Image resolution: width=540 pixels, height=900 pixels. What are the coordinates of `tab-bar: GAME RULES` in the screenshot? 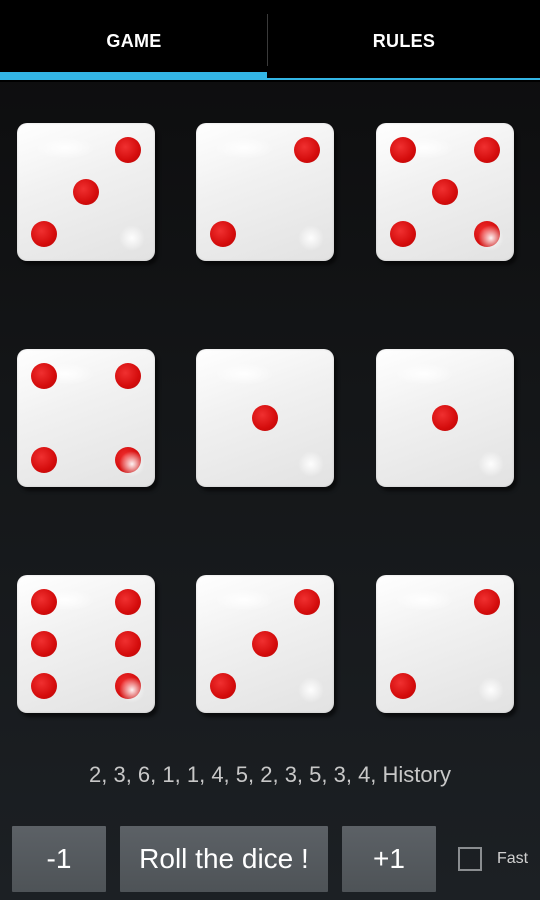 It's located at (270, 41).